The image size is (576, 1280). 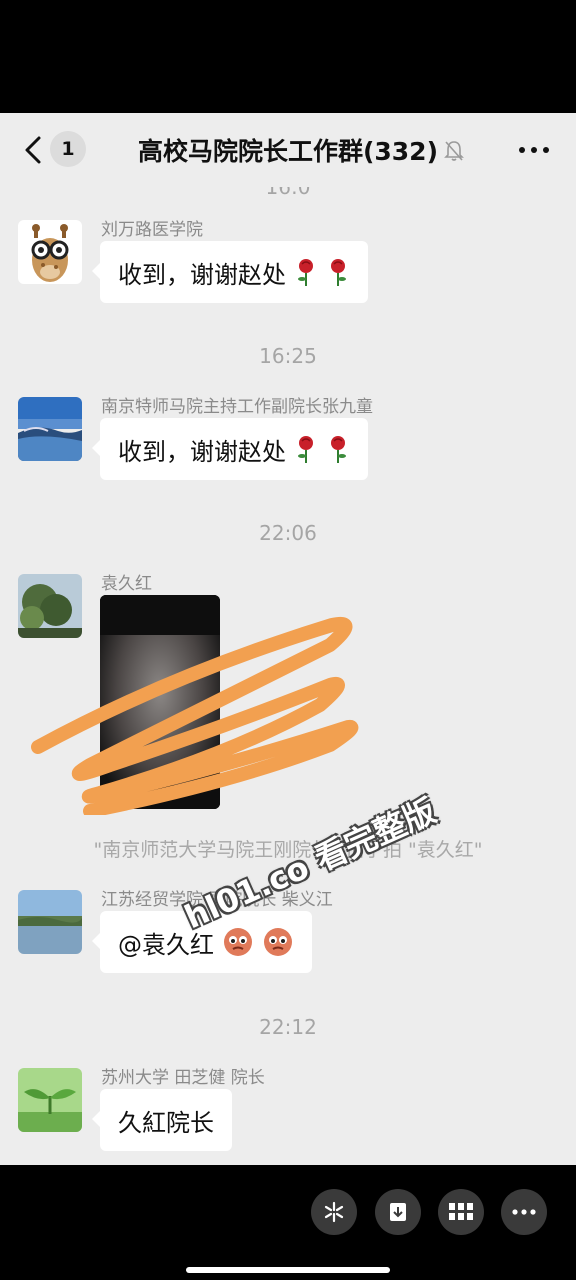 What do you see at coordinates (237, 407) in the screenshot?
I see `sender-name: 南京特师马院主持工作副院长张九童` at bounding box center [237, 407].